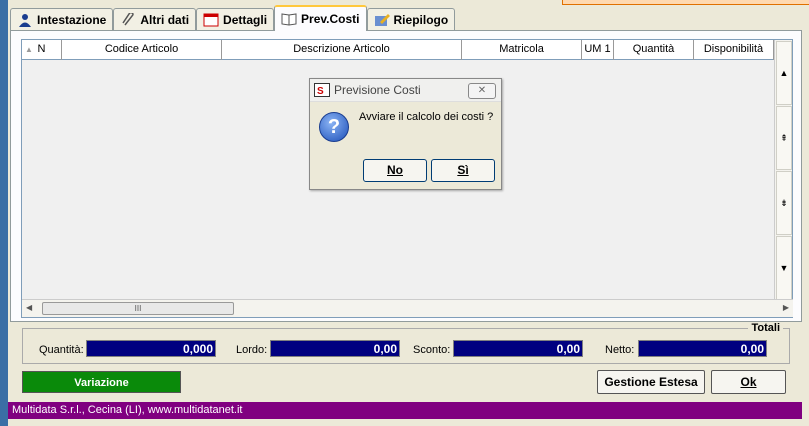 The height and width of the screenshot is (426, 809). I want to click on column-header-codice: Codice Articolo, so click(142, 50).